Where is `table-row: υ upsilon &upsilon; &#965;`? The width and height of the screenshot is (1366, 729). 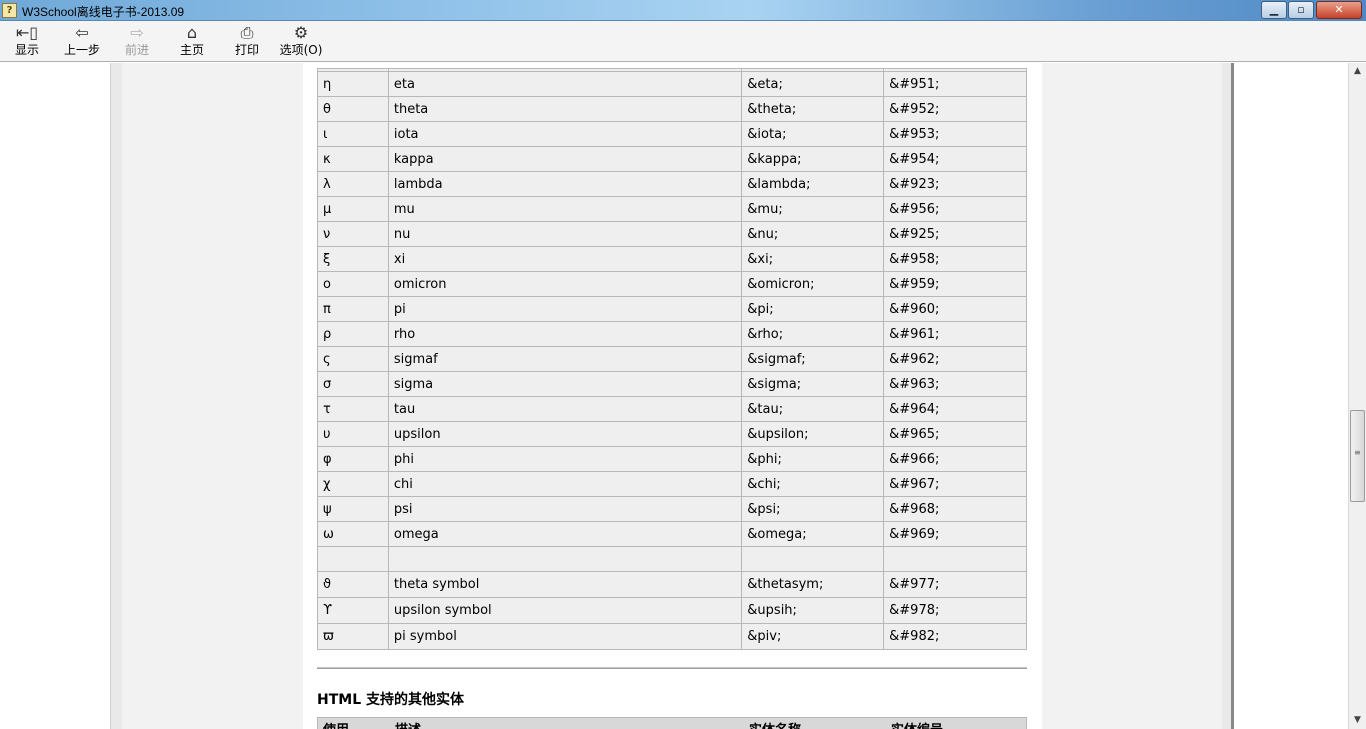
table-row: υ upsilon &upsilon; &#965; is located at coordinates (672, 434).